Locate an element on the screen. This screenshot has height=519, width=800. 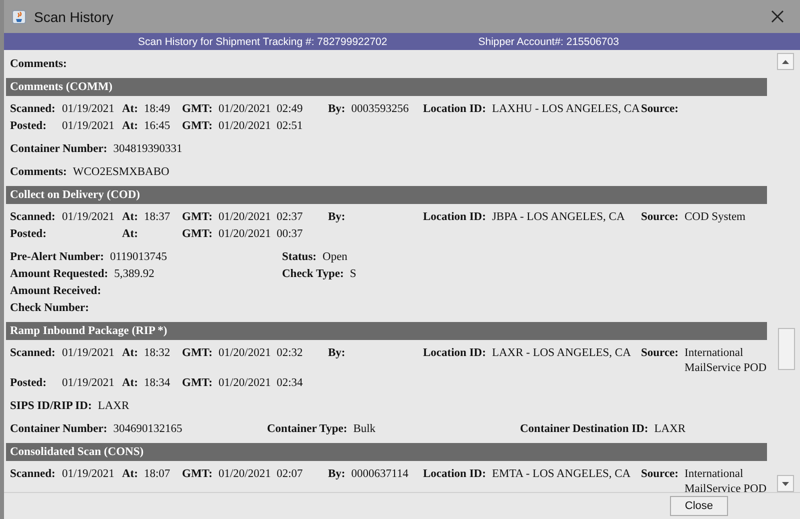
scroll-thumb is located at coordinates (786, 349).